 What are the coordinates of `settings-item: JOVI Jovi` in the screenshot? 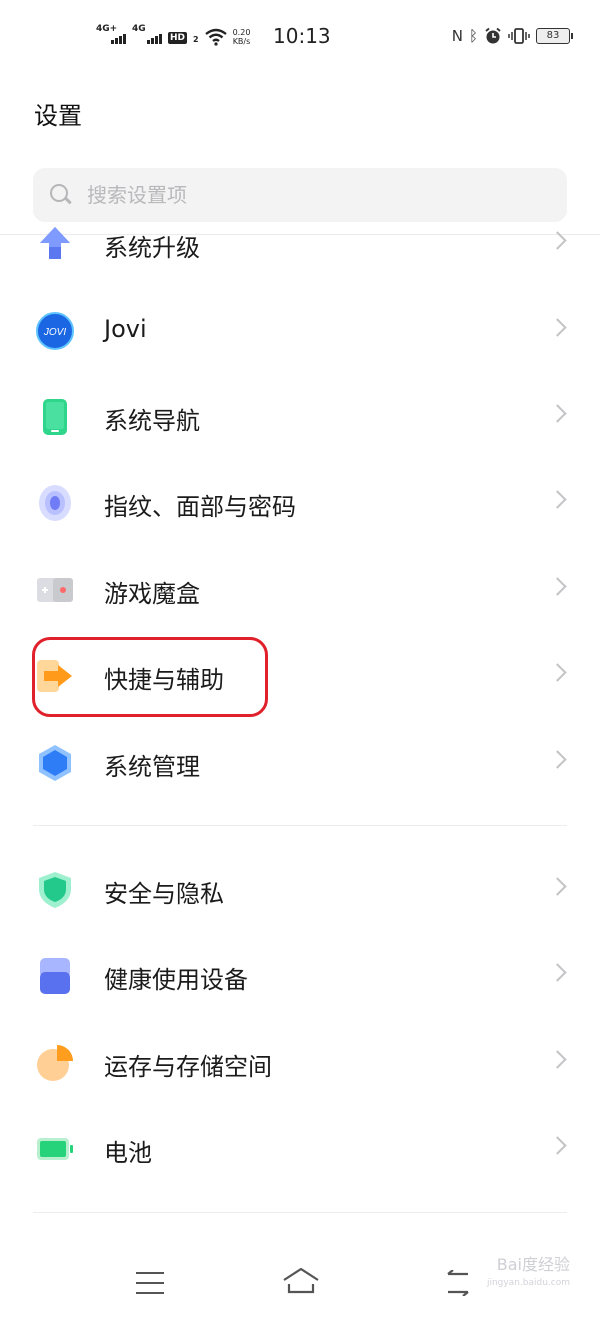 It's located at (300, 330).